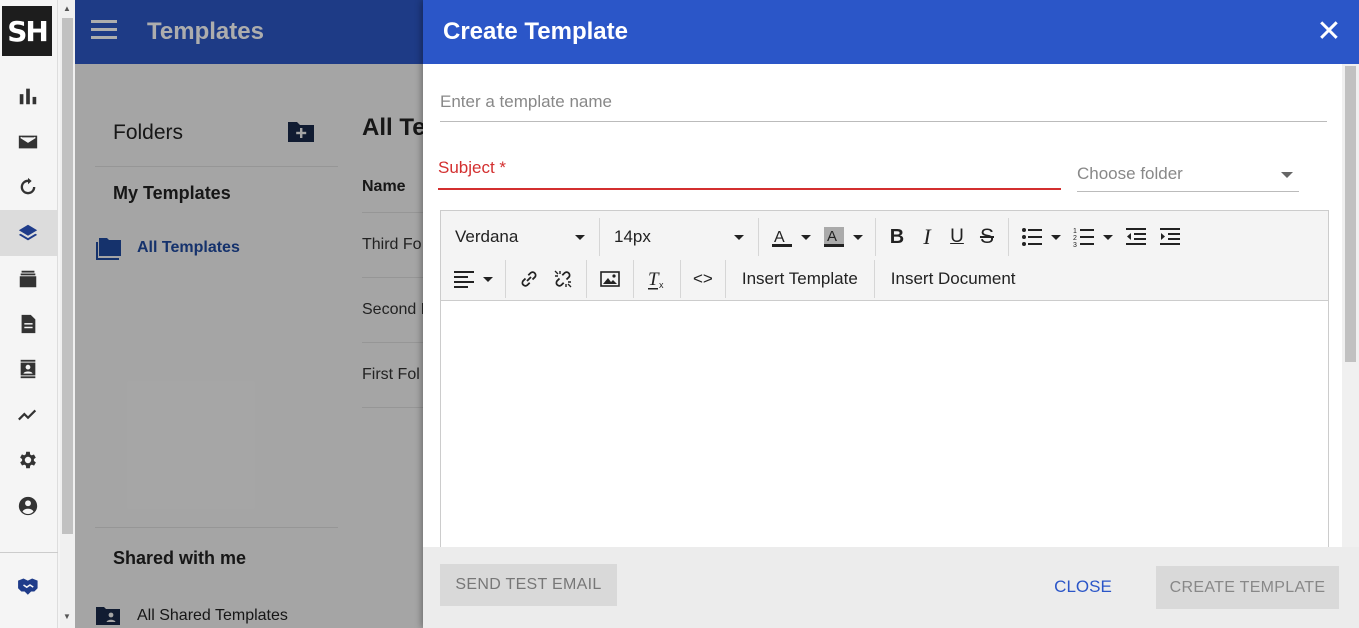  What do you see at coordinates (528, 585) in the screenshot?
I see `send-test-email-button: SEND TEST EMAIL` at bounding box center [528, 585].